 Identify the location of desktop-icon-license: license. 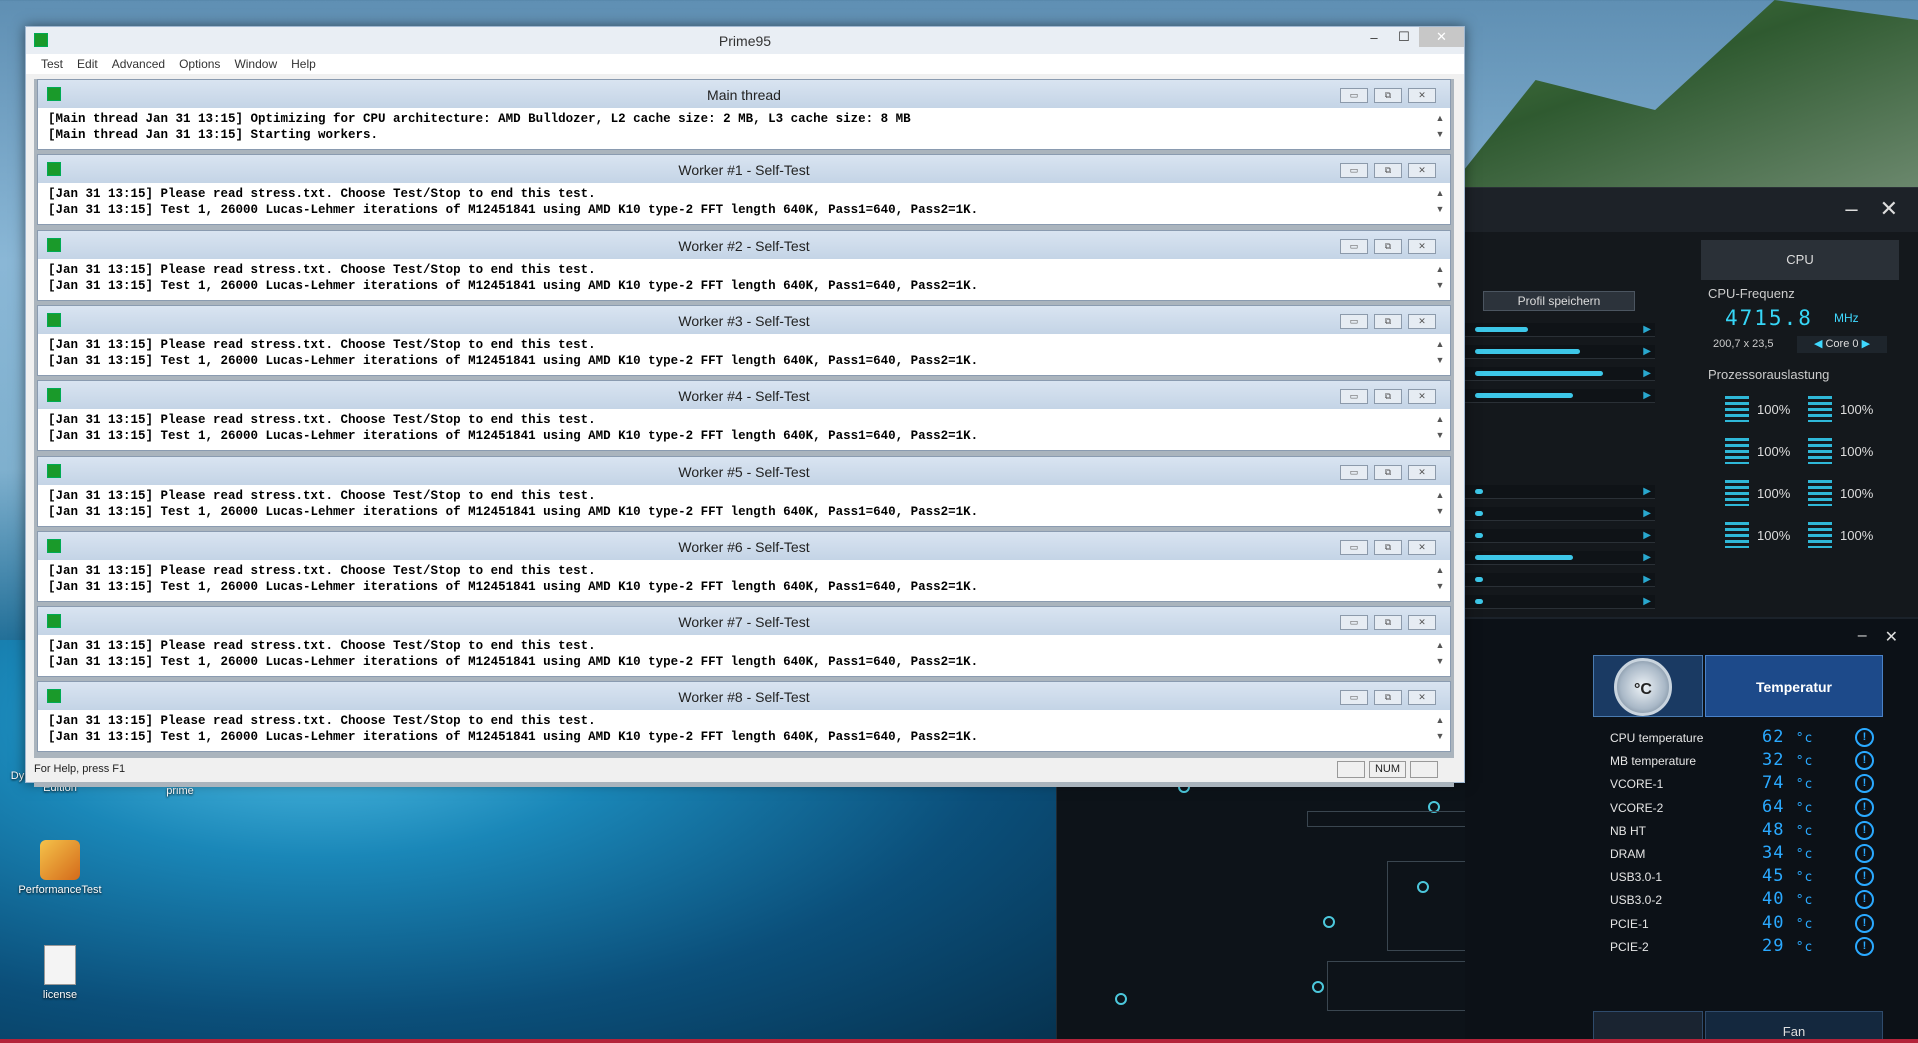
(60, 973).